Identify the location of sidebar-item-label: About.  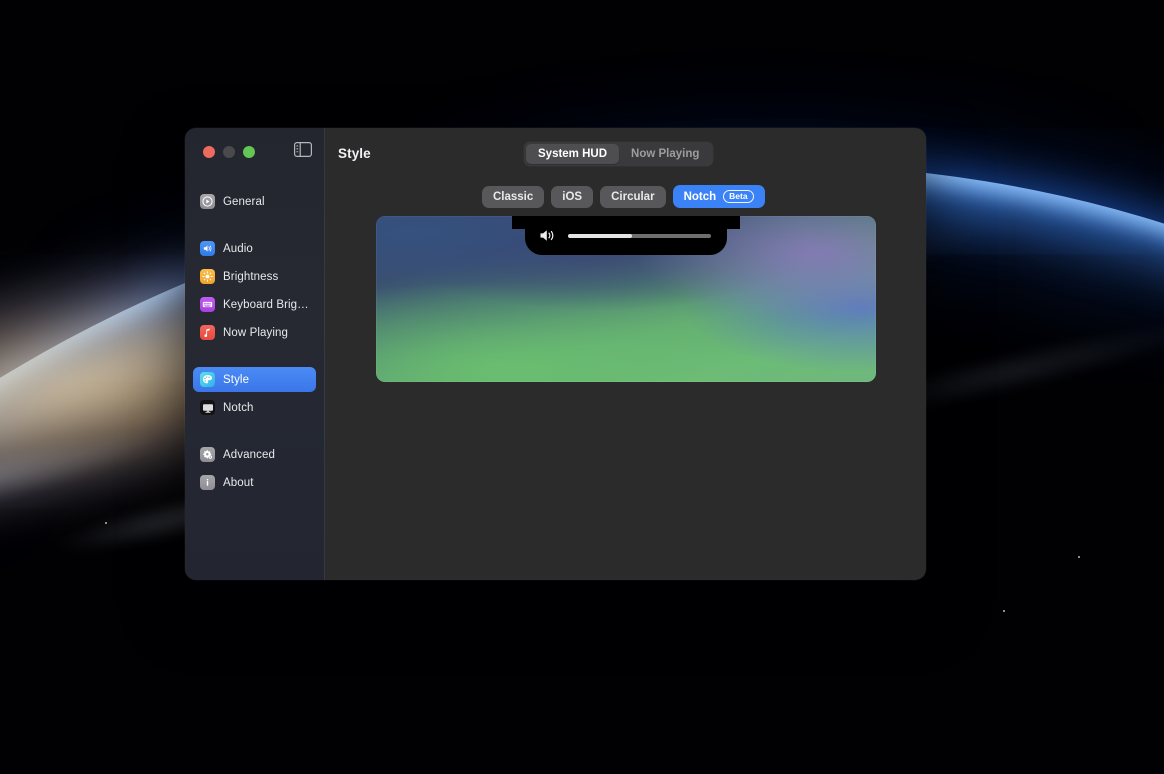
(238, 482).